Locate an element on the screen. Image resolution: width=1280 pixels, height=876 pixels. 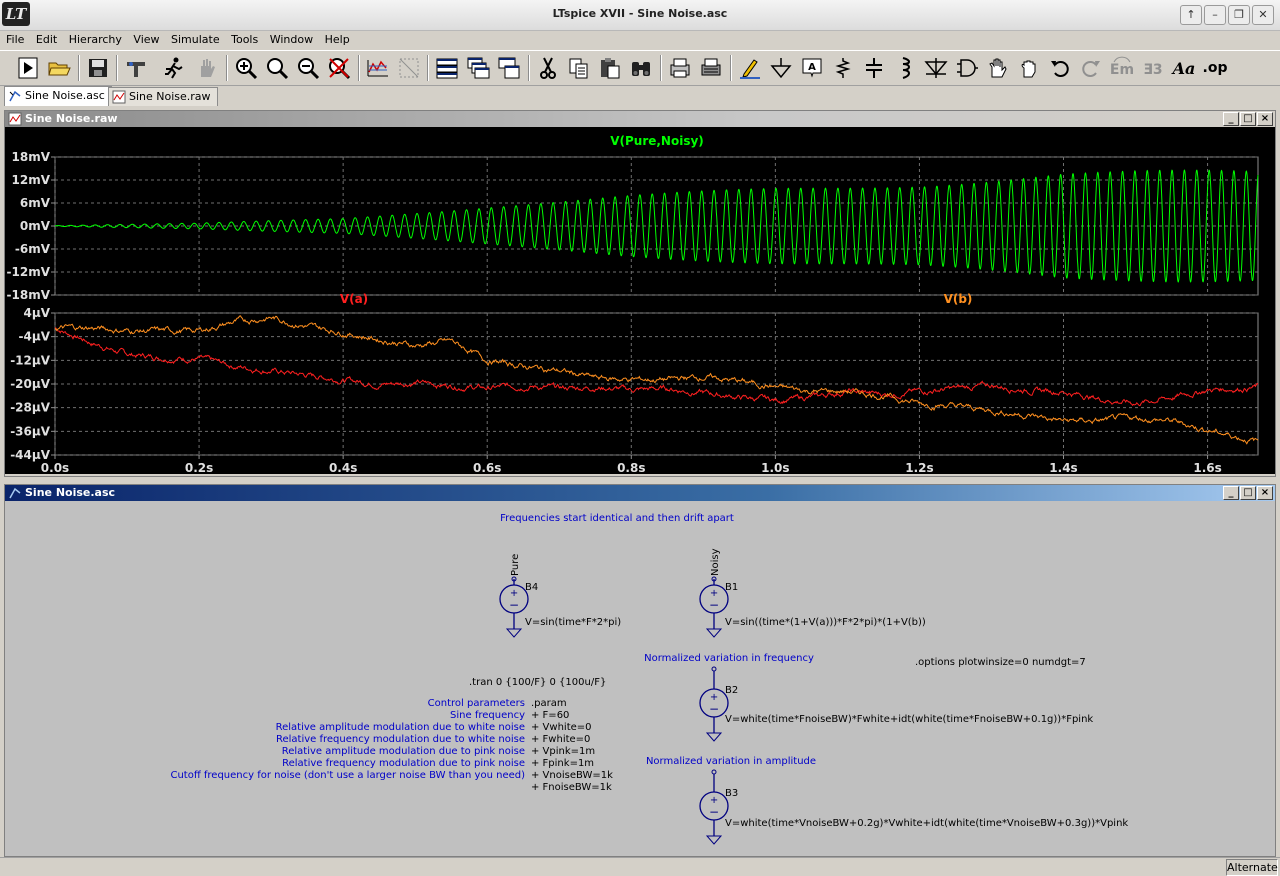
b4-value: V=sin(time*F*2*pi) is located at coordinates (573, 622).